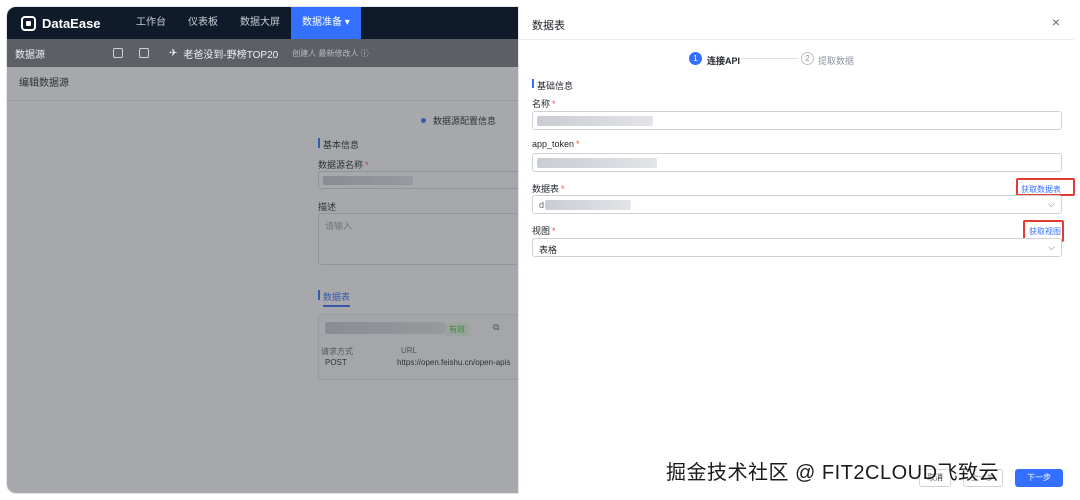 This screenshot has width=1080, height=500. Describe the element at coordinates (203, 23) in the screenshot. I see `nav-dashboard: 仪表板` at that location.